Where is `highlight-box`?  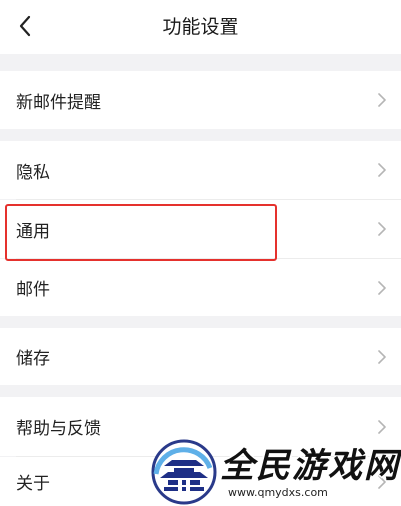 highlight-box is located at coordinates (141, 232).